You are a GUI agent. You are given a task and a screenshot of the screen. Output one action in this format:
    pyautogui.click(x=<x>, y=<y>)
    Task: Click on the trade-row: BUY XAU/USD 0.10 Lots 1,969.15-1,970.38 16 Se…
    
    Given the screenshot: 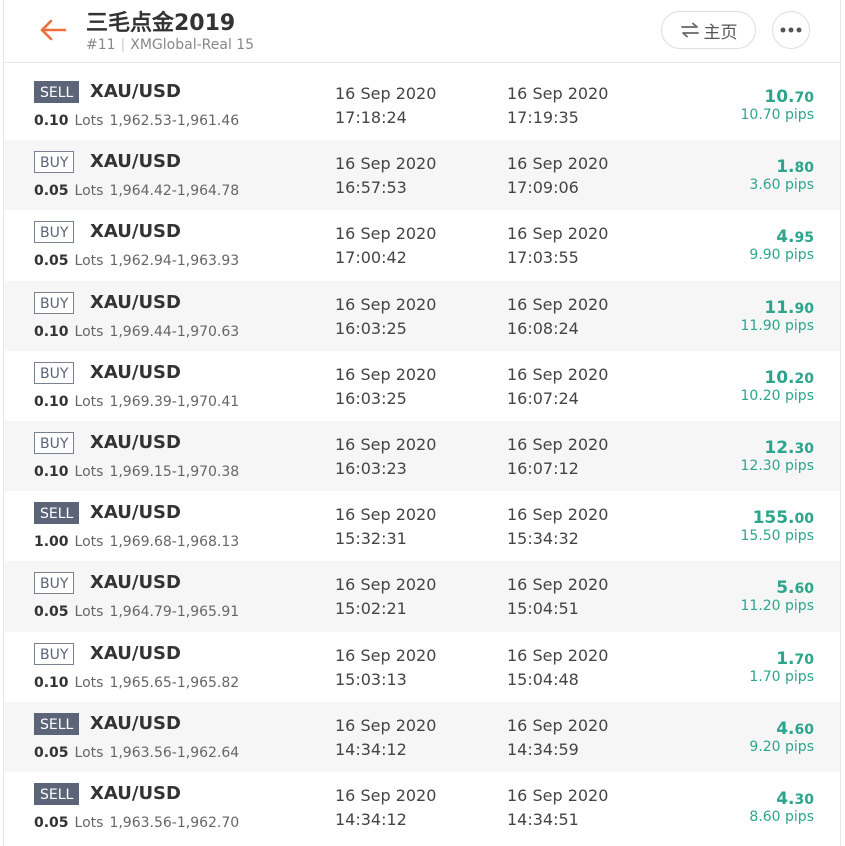 What is the action you would take?
    pyautogui.click(x=422, y=456)
    